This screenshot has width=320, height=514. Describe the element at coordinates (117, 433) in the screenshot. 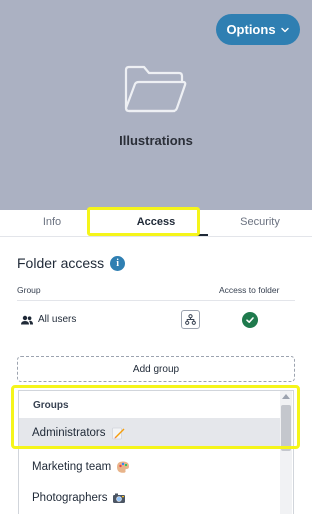

I see `pencil-emoji-icon` at that location.